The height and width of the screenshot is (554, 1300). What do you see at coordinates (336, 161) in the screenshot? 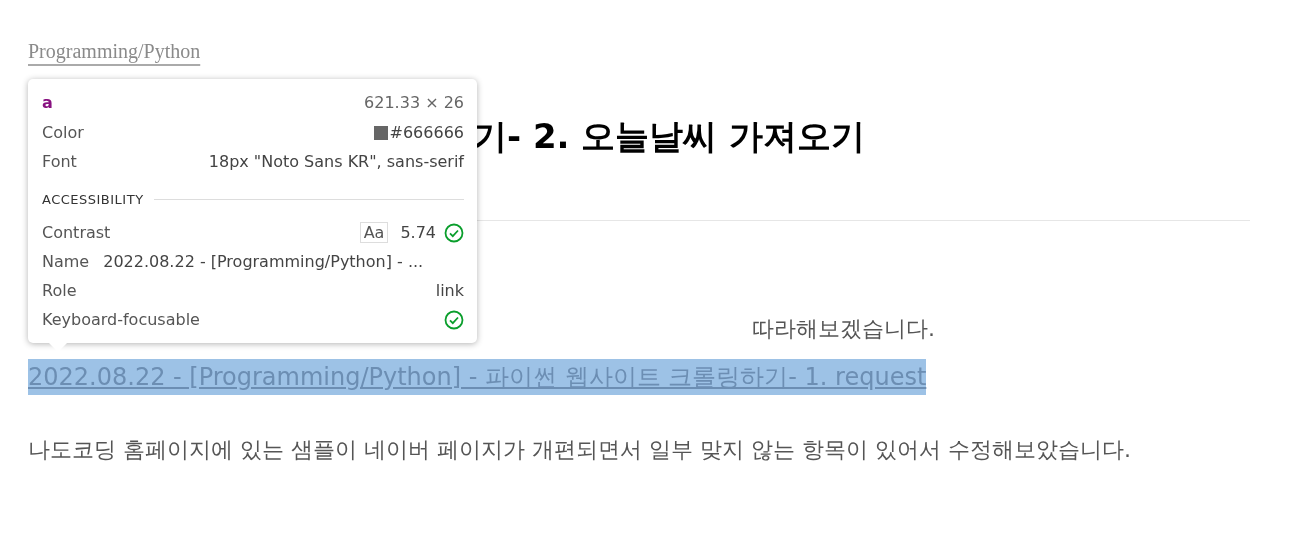
I see `property-value: 18px "Noto Sans KR", sans-serif` at bounding box center [336, 161].